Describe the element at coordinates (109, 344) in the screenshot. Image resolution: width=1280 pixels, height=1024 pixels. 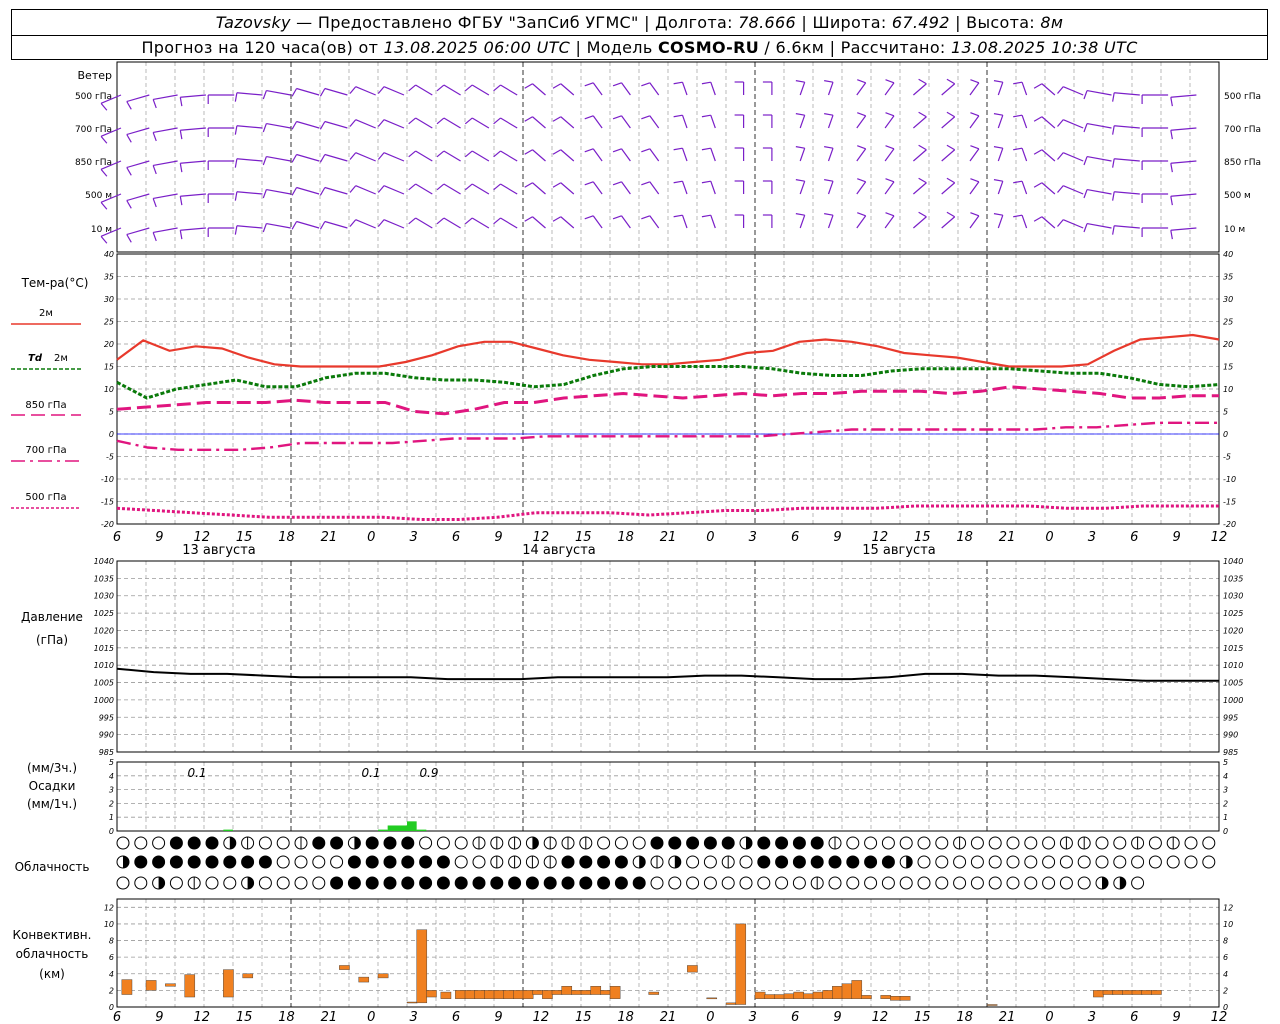
I see `temp-ytick-left: 20` at that location.